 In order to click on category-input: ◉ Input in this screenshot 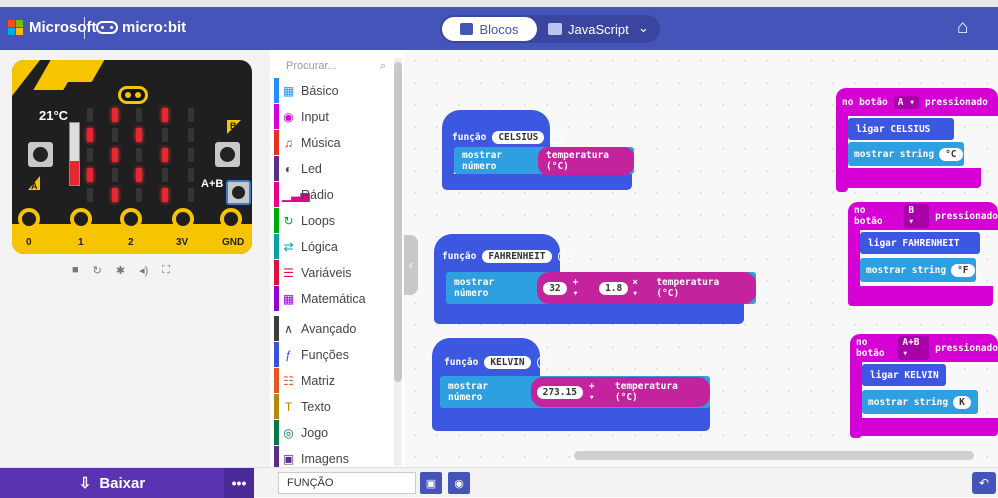, I will do `click(334, 116)`.